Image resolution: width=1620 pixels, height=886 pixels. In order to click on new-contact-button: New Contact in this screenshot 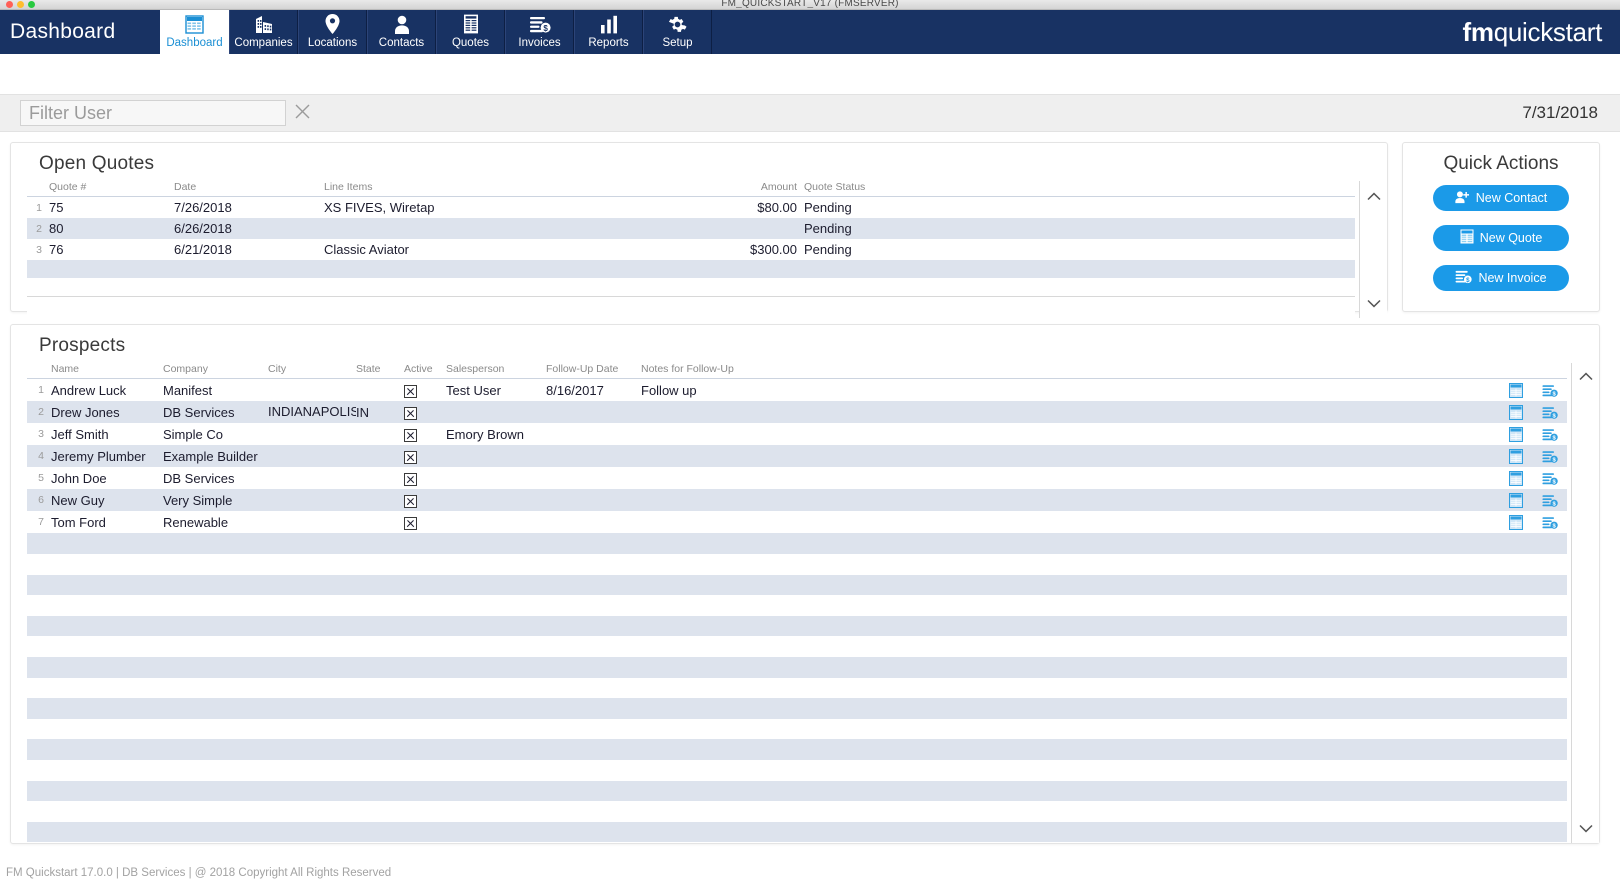, I will do `click(1501, 198)`.